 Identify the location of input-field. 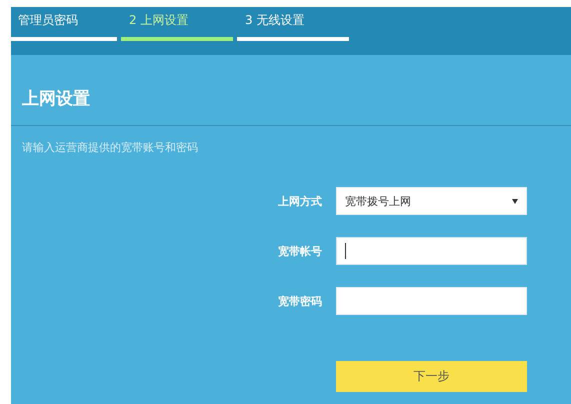
(431, 251).